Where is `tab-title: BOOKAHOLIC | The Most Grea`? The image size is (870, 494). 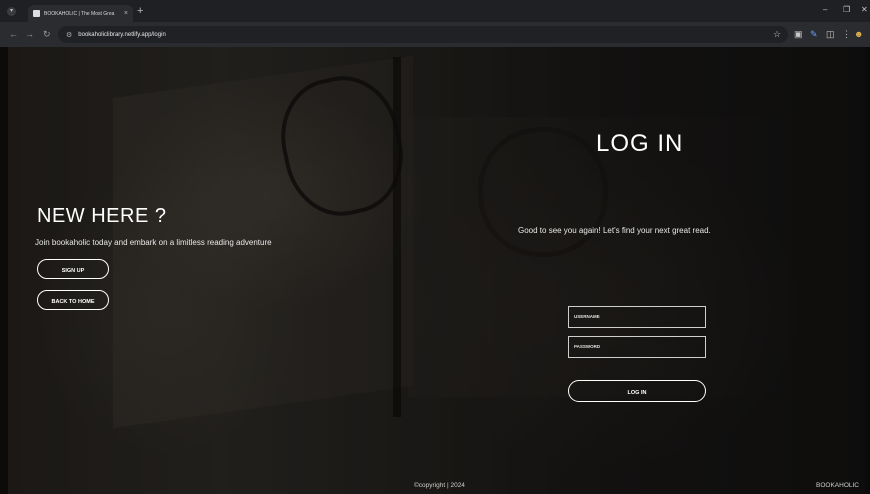
tab-title: BOOKAHOLIC | The Most Grea is located at coordinates (79, 13).